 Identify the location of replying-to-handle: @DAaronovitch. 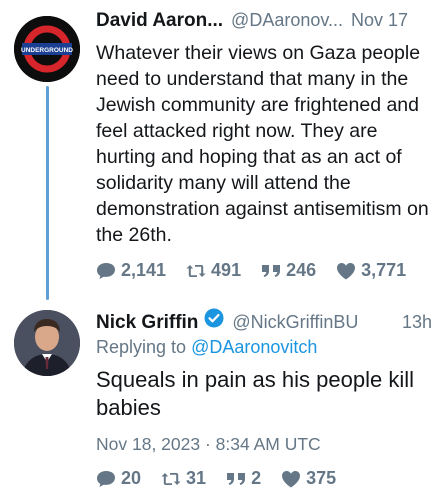
(254, 347).